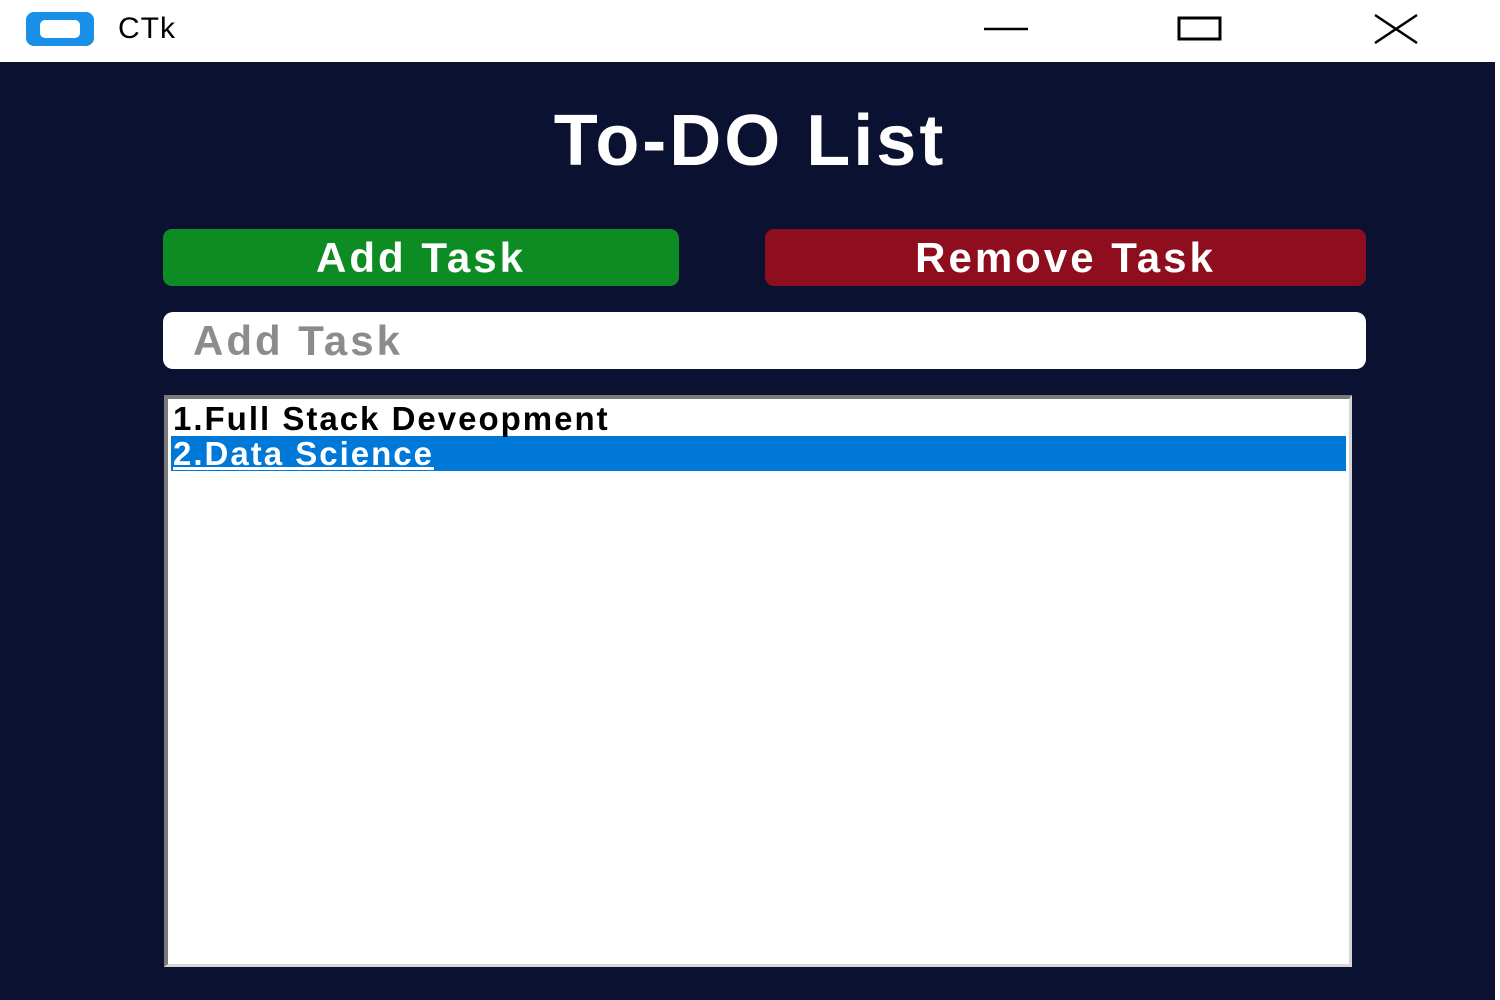  What do you see at coordinates (764, 340) in the screenshot?
I see `task-input` at bounding box center [764, 340].